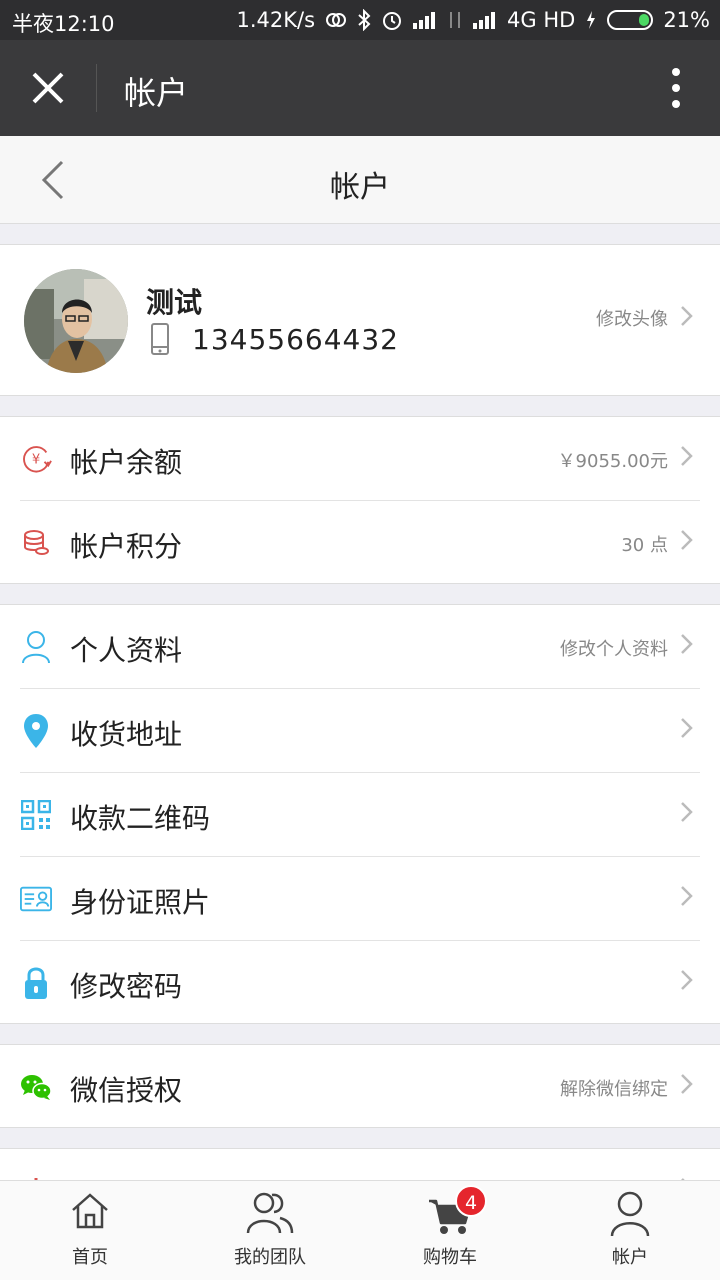 The image size is (720, 1280). Describe the element at coordinates (644, 545) in the screenshot. I see `points-value: 30 点` at that location.